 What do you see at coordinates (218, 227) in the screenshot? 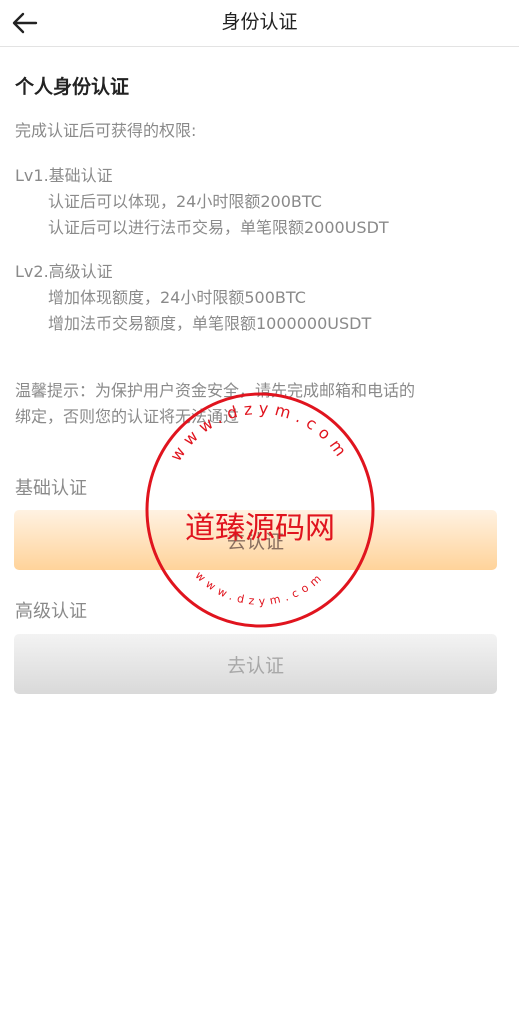
I see `level1-item: 认证后可以进行法币交易，单笔限额2000USDT` at bounding box center [218, 227].